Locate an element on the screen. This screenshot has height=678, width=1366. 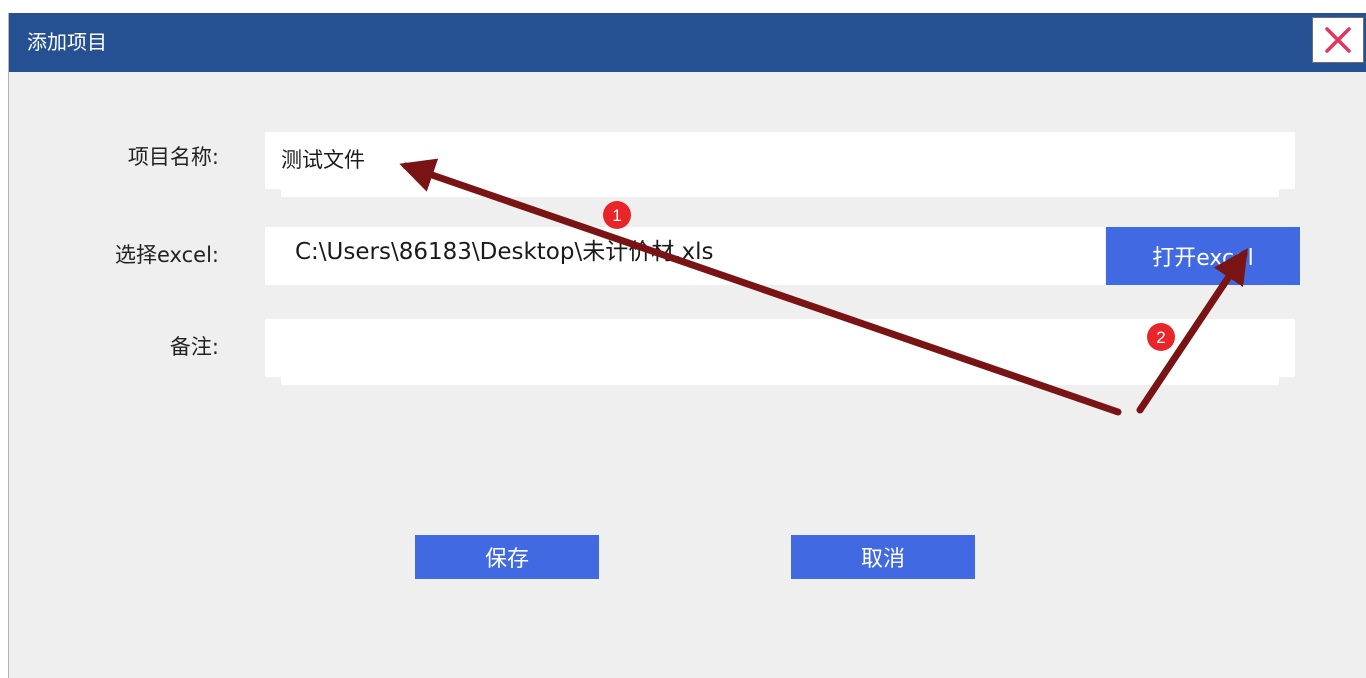
cancel-button: 取消 is located at coordinates (883, 557).